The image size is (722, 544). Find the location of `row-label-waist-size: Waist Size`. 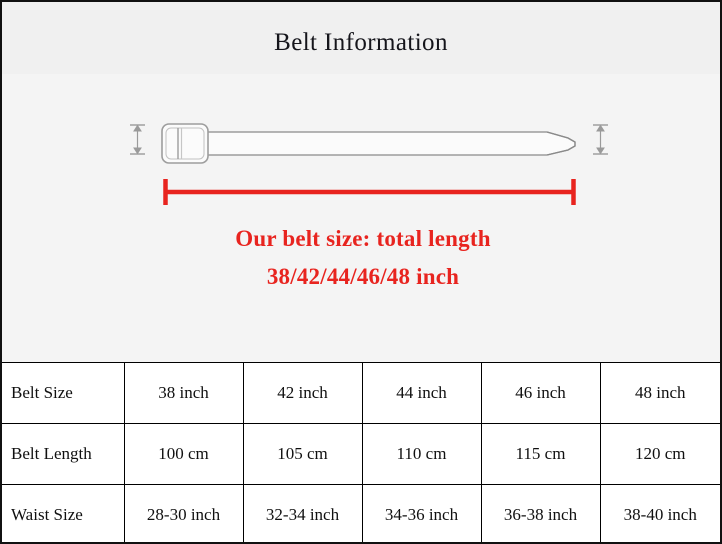

row-label-waist-size: Waist Size is located at coordinates (63, 513).